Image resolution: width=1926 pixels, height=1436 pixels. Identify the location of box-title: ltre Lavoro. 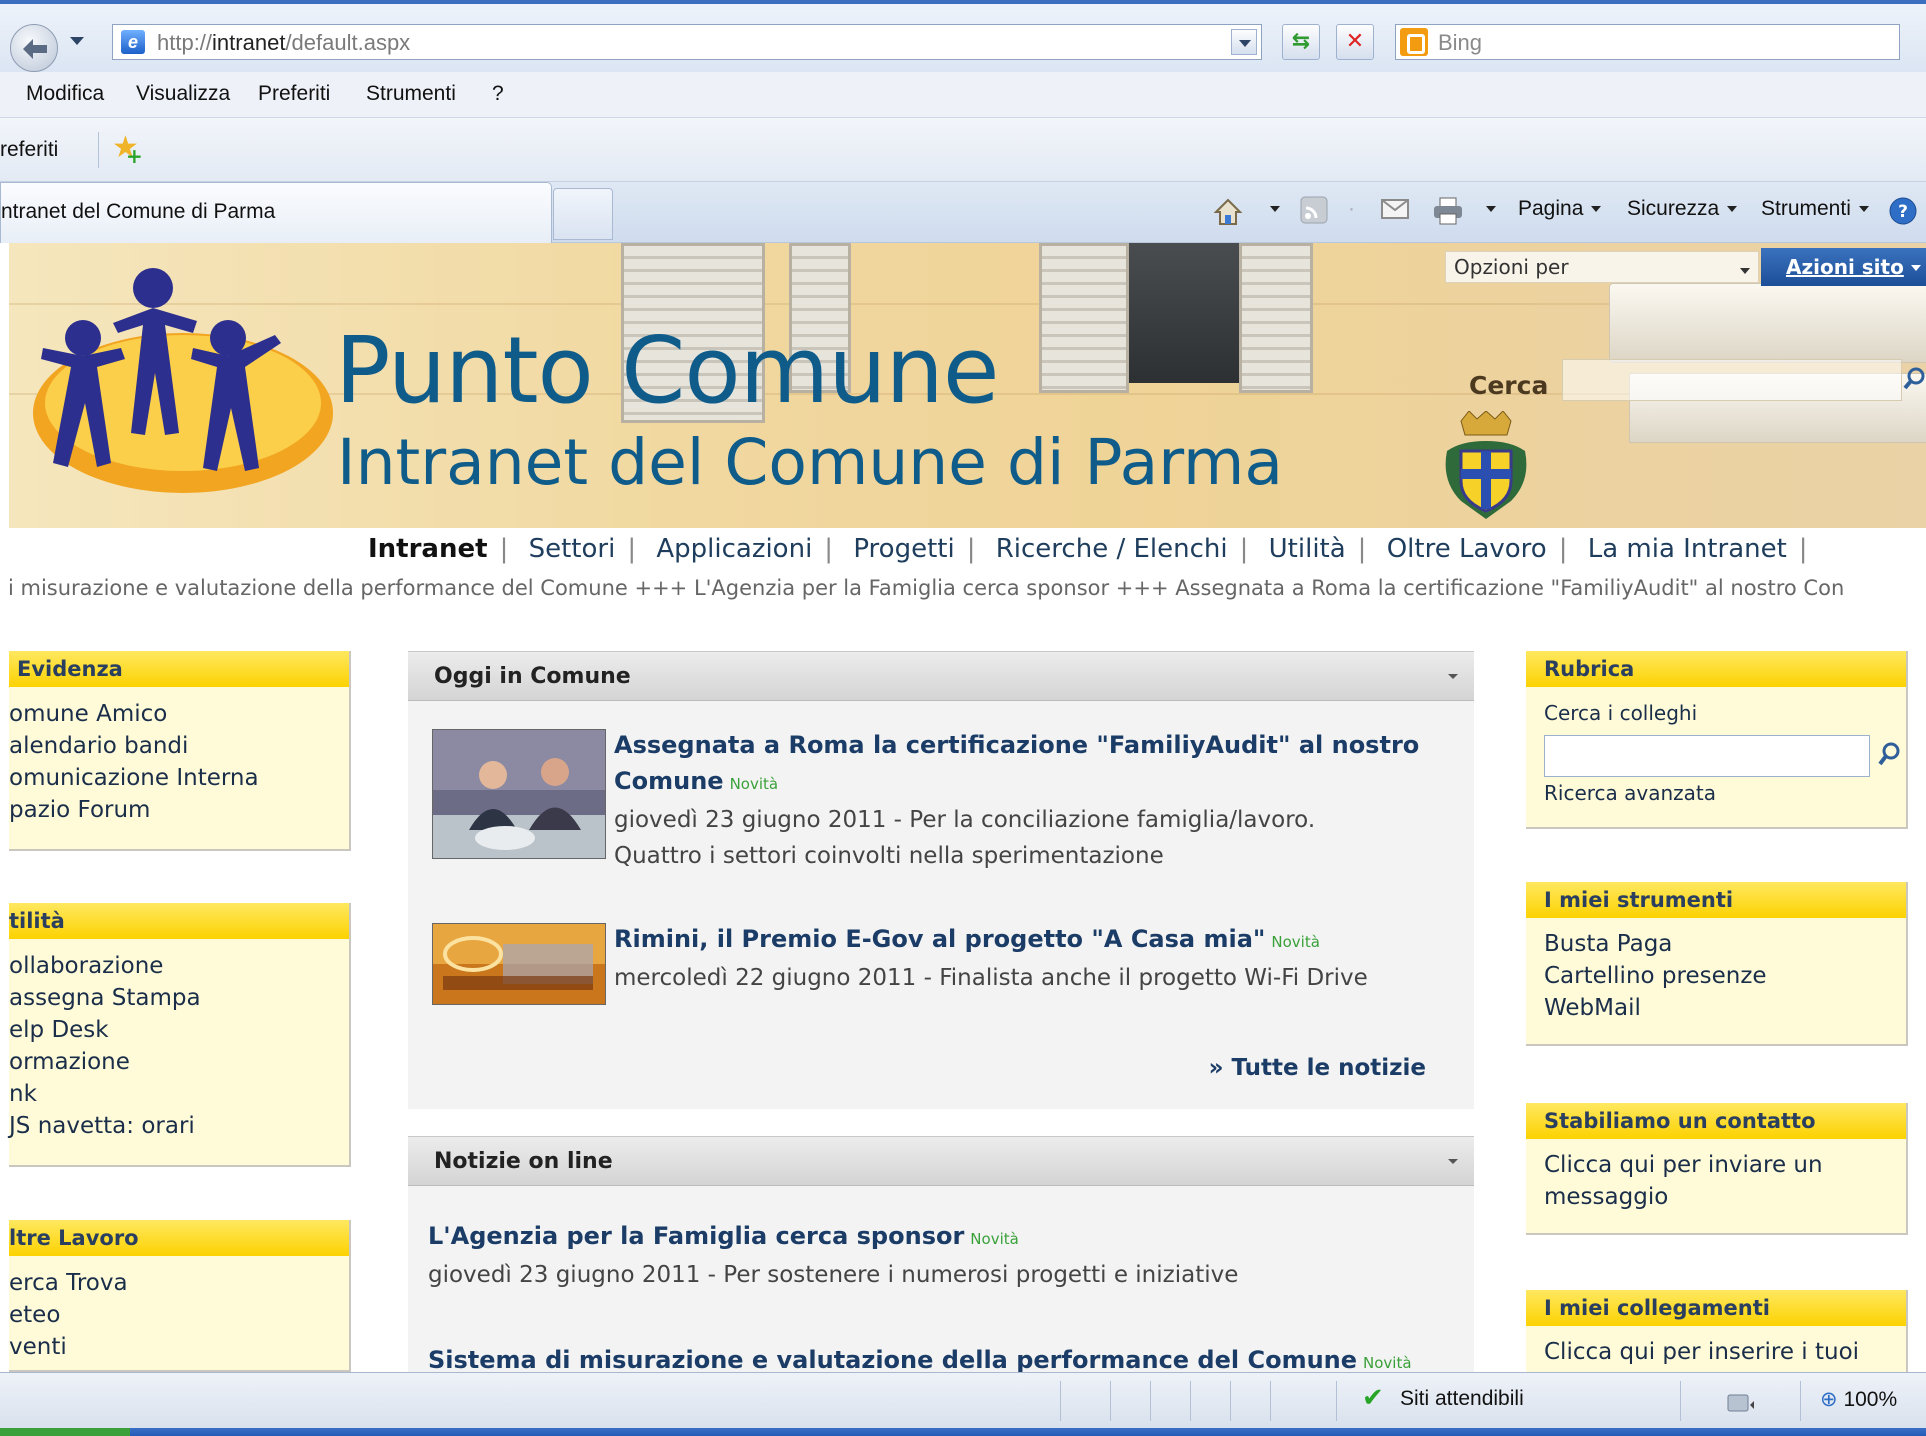
(74, 1238).